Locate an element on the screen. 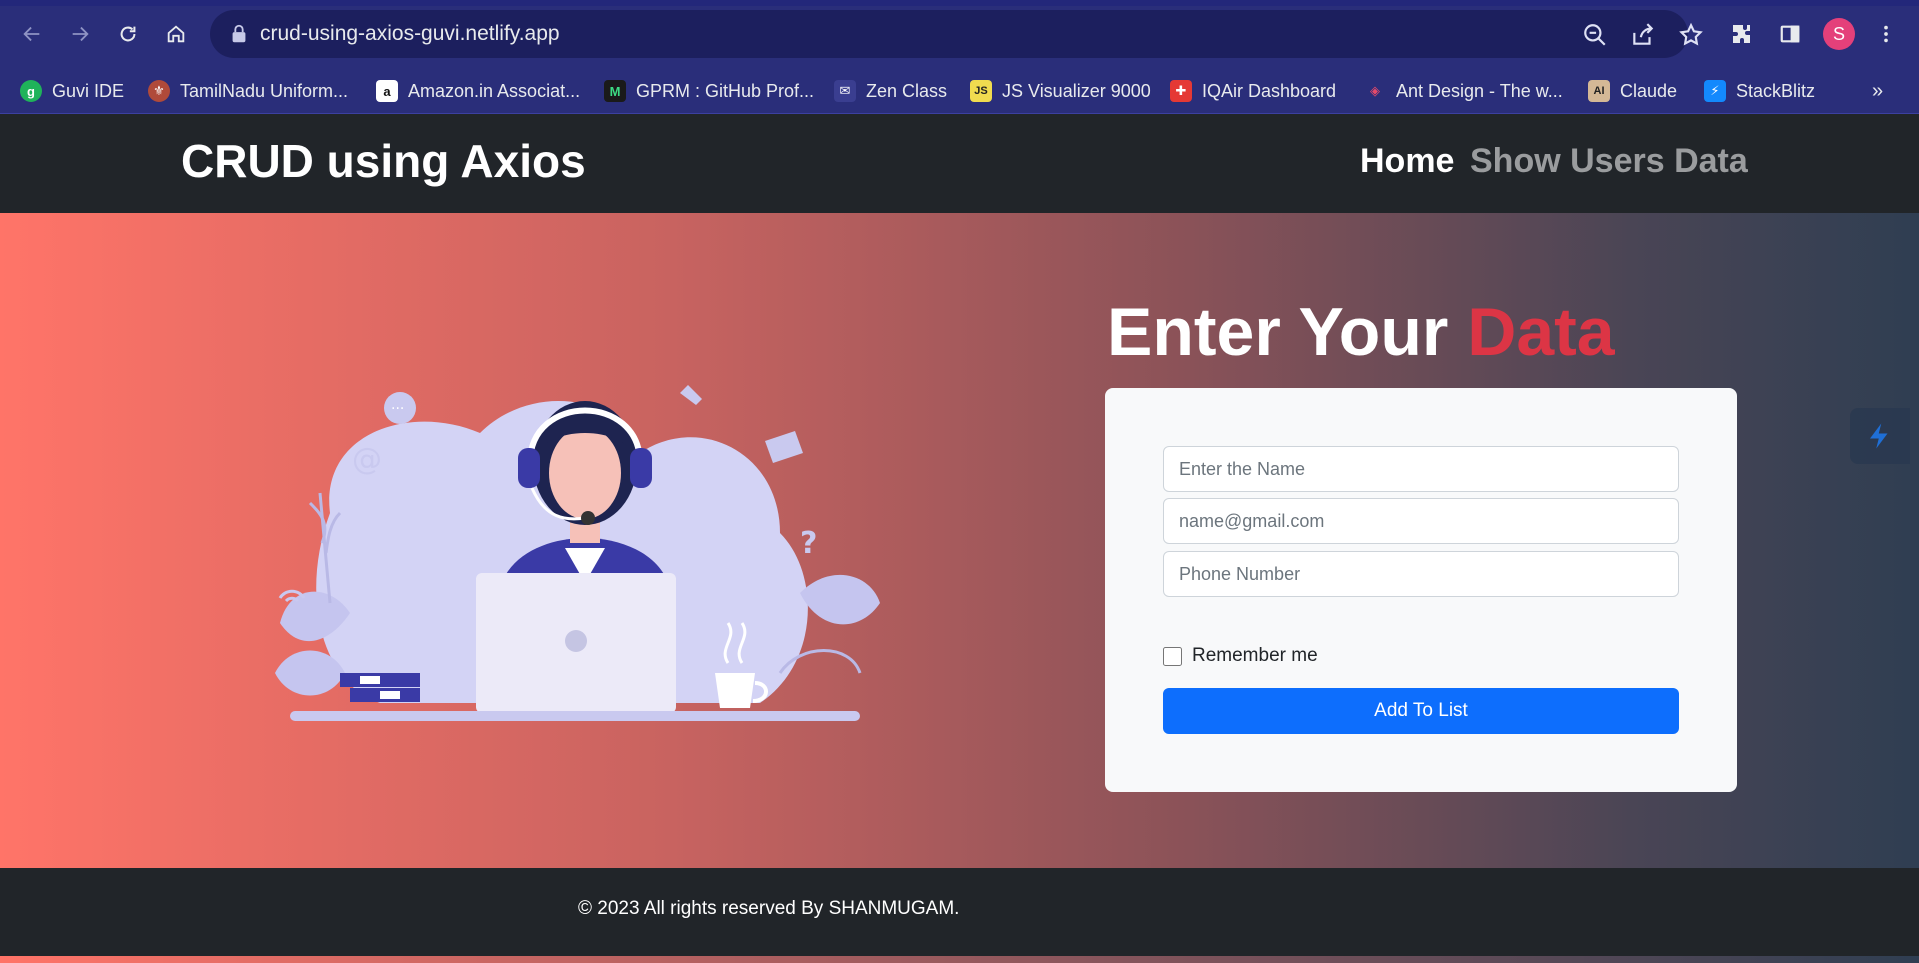 This screenshot has width=1919, height=963. site-brand: CRUD using Axios is located at coordinates (383, 161).